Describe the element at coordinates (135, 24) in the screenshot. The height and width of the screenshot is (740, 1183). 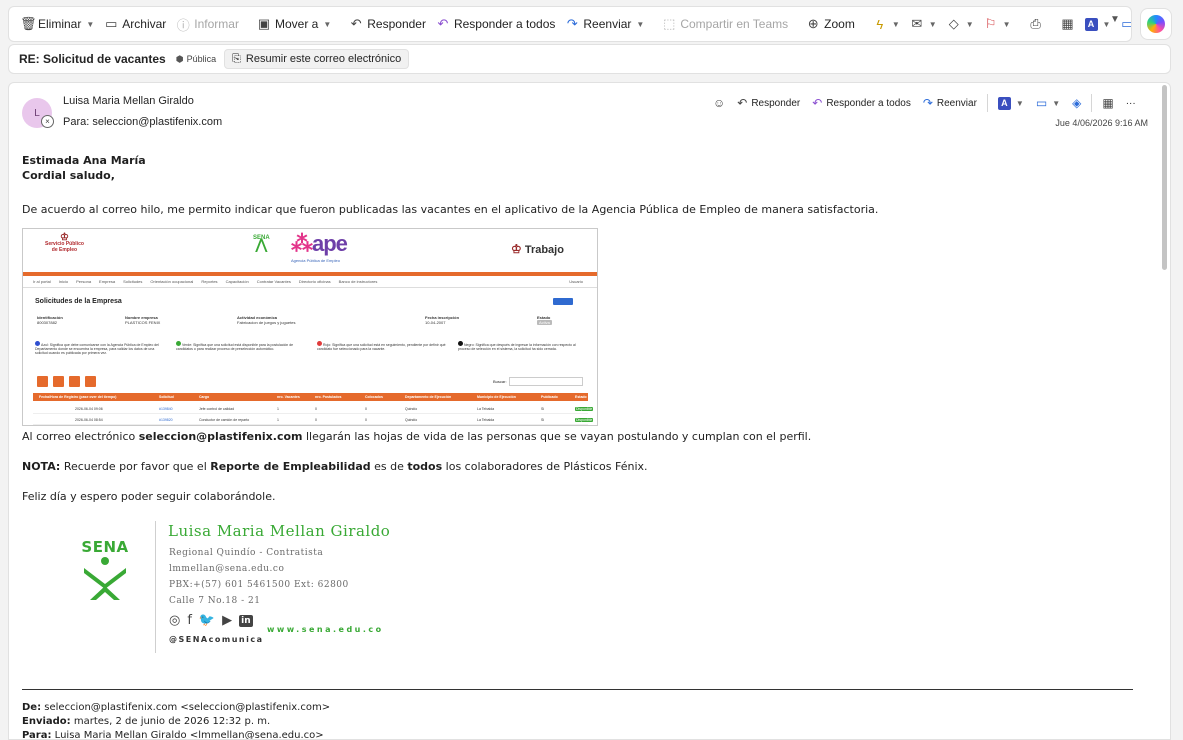
I see `archive-button: ▭ Archivar` at that location.